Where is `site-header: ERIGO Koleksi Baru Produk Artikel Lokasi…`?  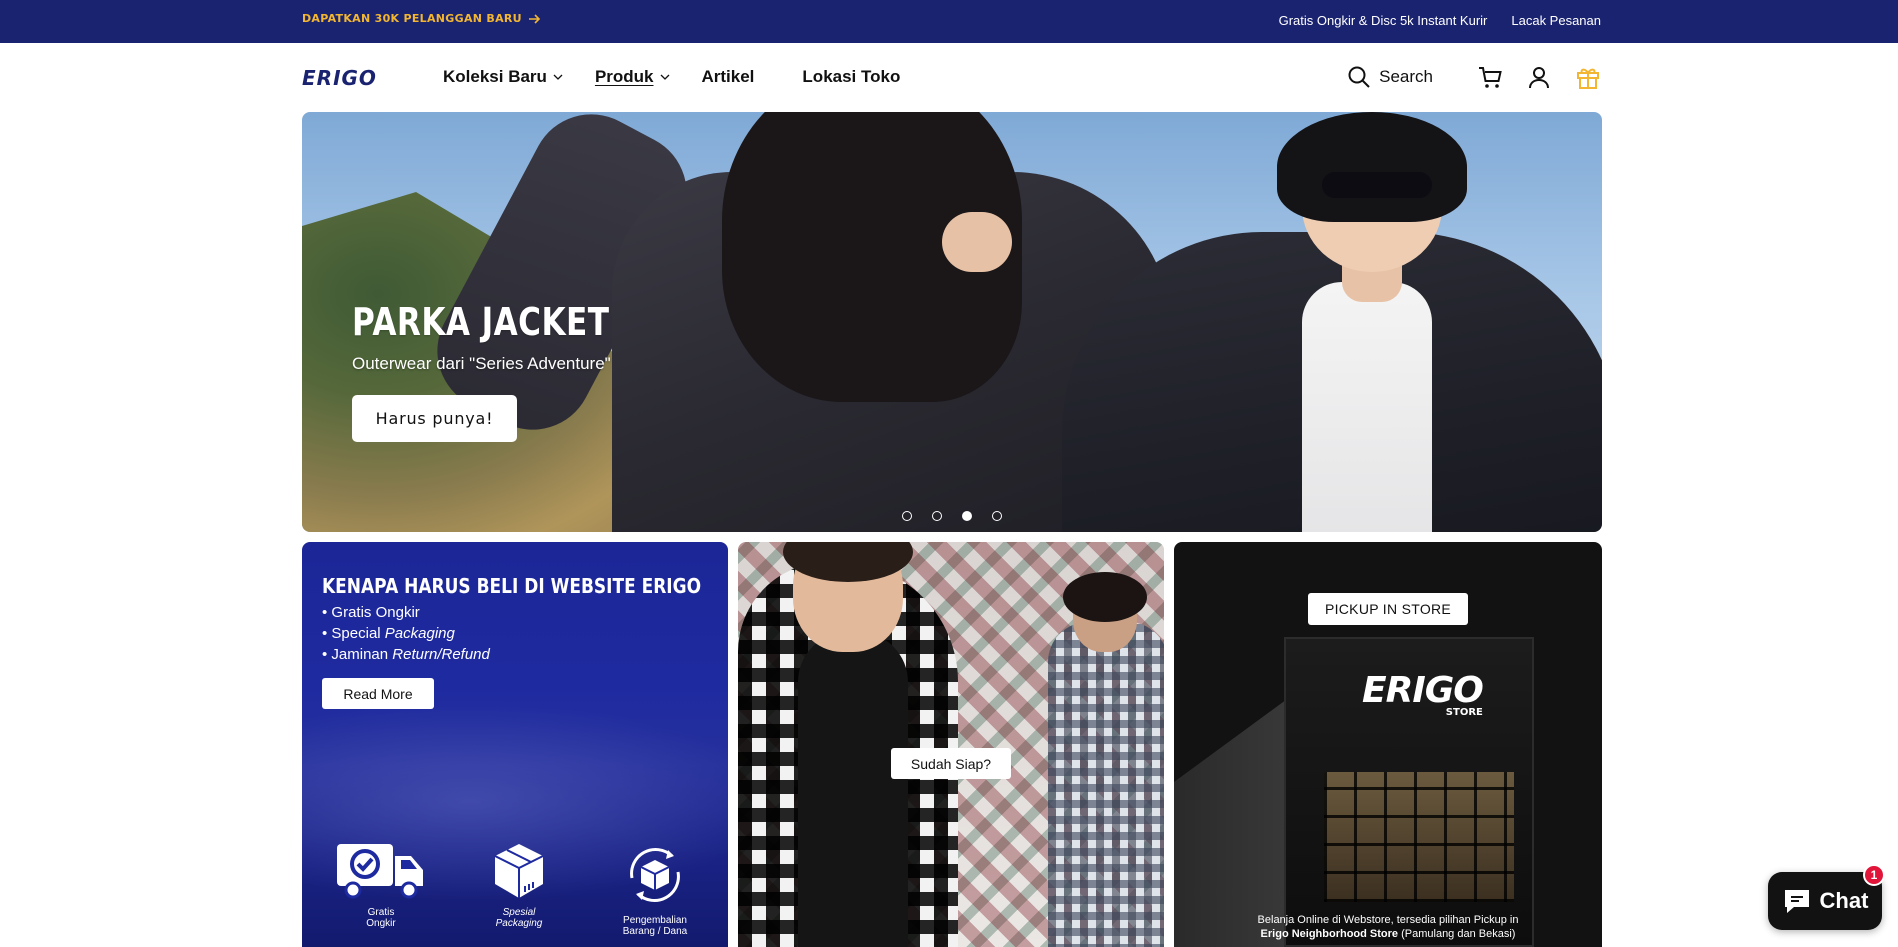 site-header: ERIGO Koleksi Baru Produk Artikel Lokasi… is located at coordinates (949, 77).